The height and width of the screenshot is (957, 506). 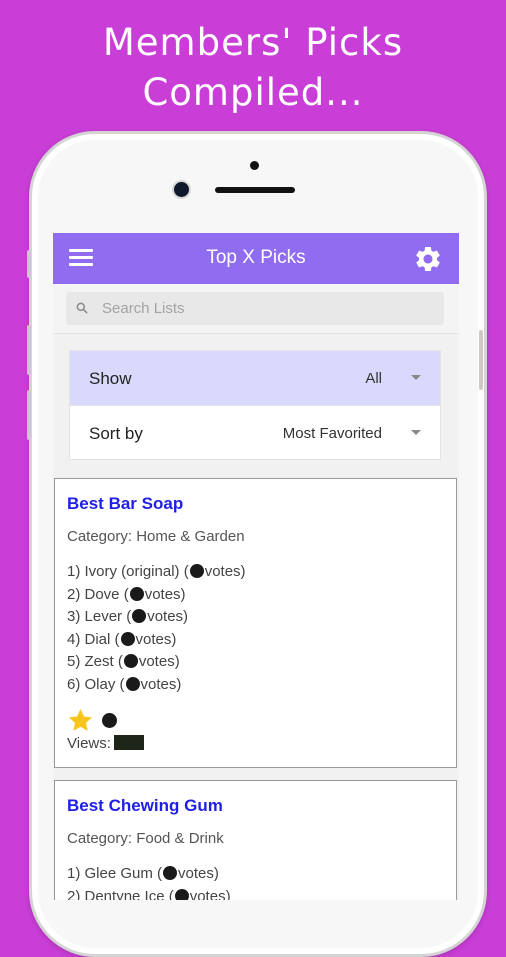 I want to click on sort-filter-row: Sort by Most Favorited, so click(x=255, y=432).